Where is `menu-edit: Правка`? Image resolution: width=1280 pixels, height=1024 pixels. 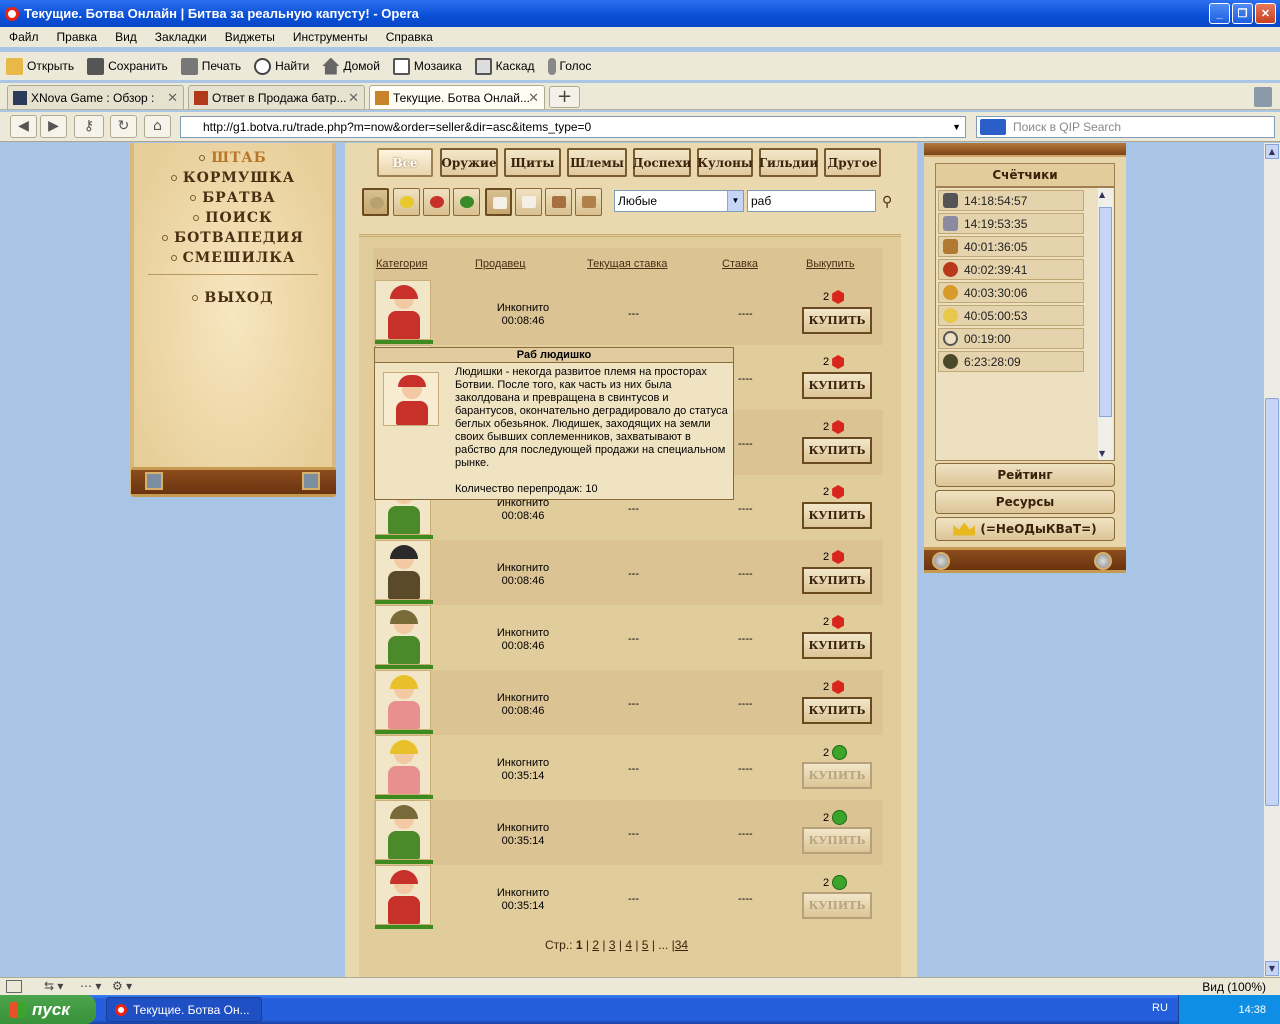 menu-edit: Правка is located at coordinates (77, 37).